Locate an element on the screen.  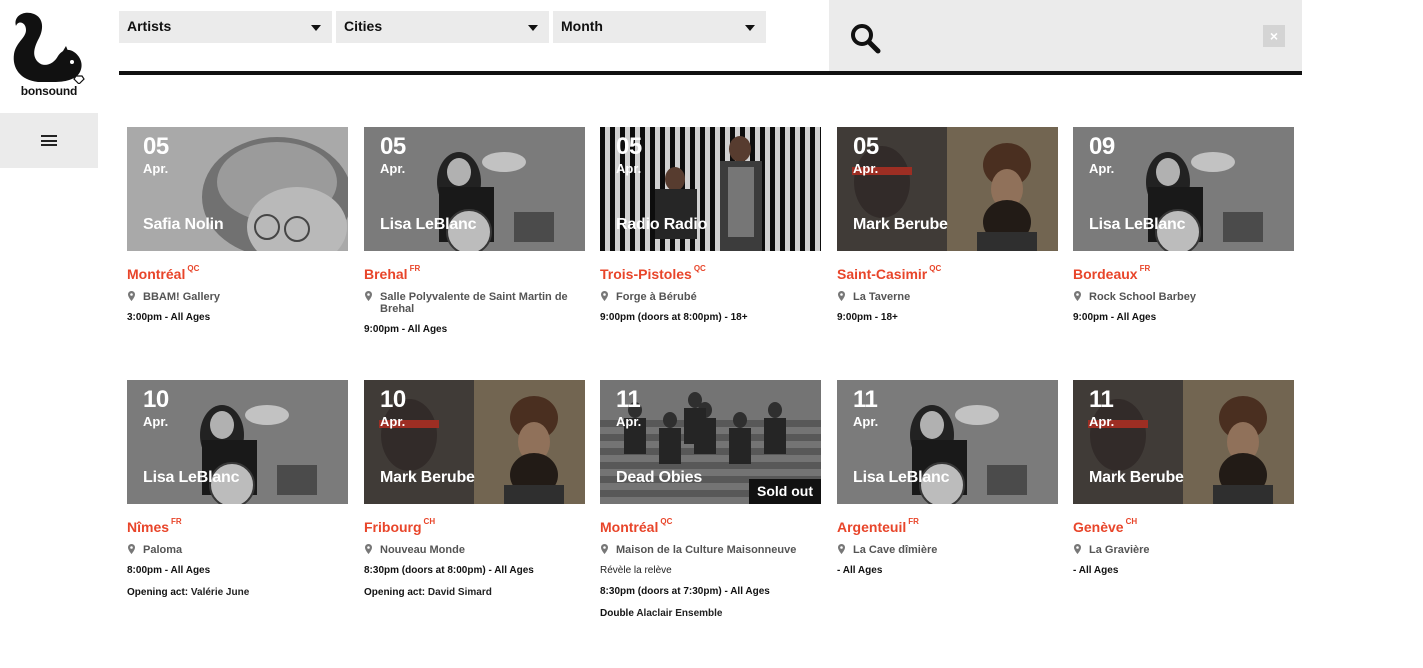
event-city-link: Nîmes FR is located at coordinates (237, 526).